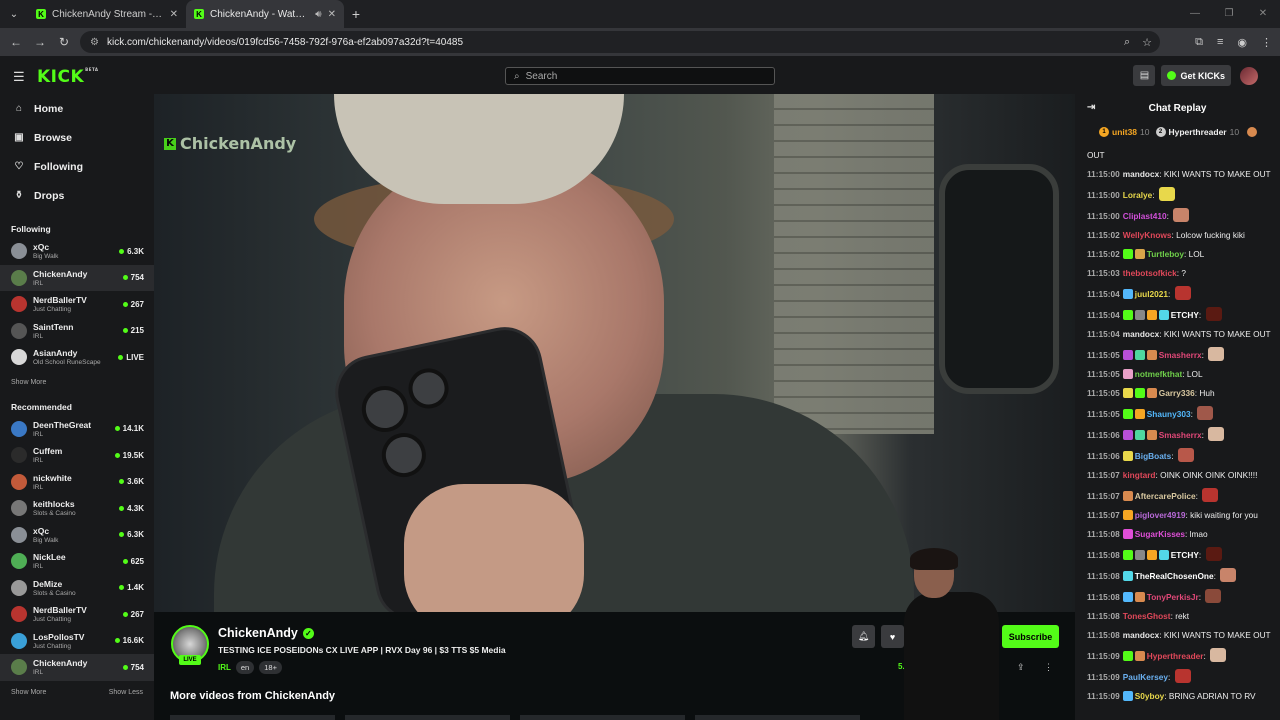  I want to click on chat-username: juul2021, so click(1151, 294).